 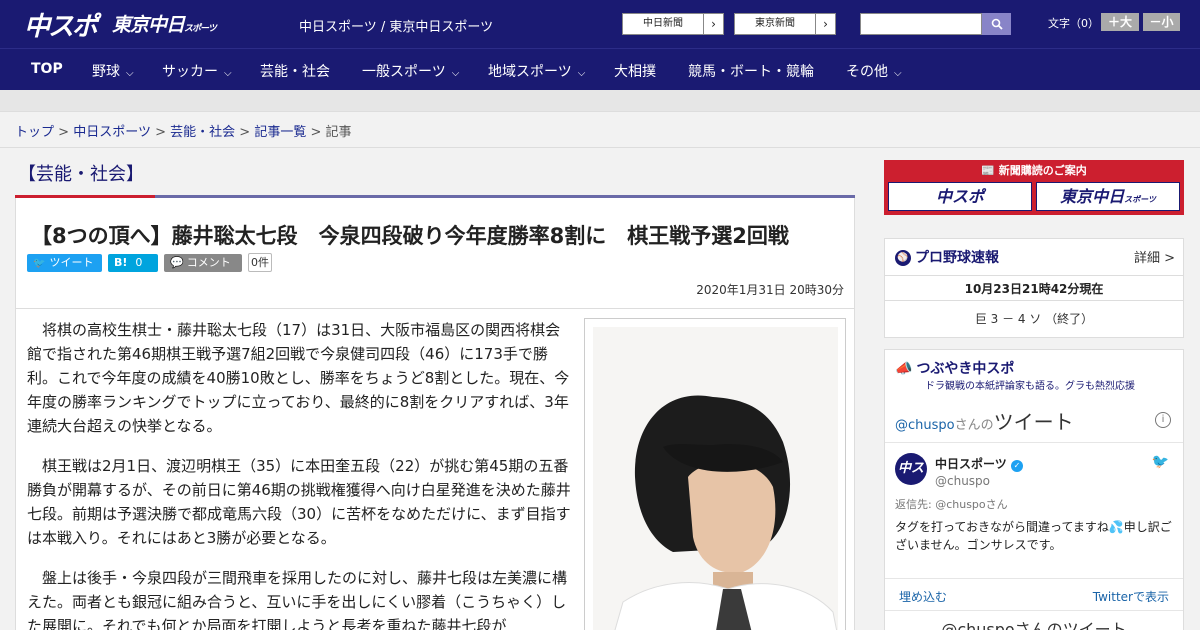 I want to click on chunichi-shimbun-link: 中日新聞 ›, so click(x=673, y=24).